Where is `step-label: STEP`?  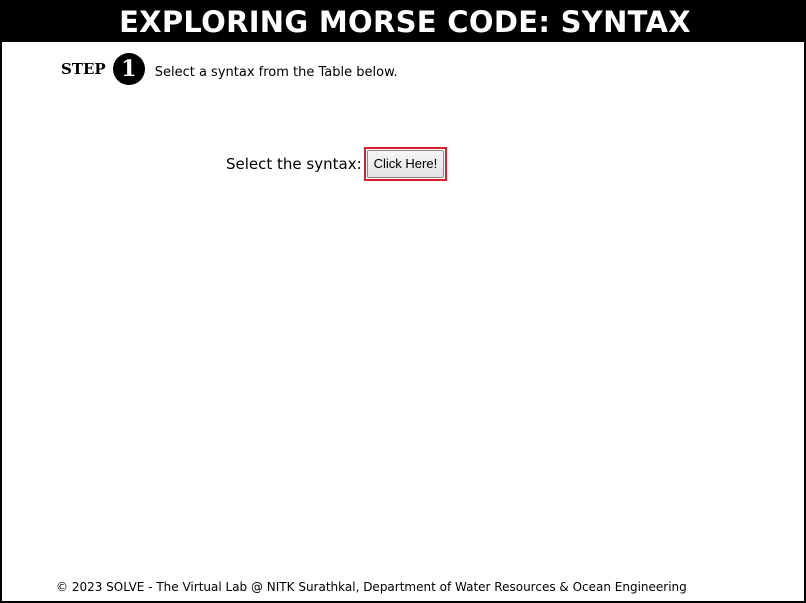 step-label: STEP is located at coordinates (83, 69).